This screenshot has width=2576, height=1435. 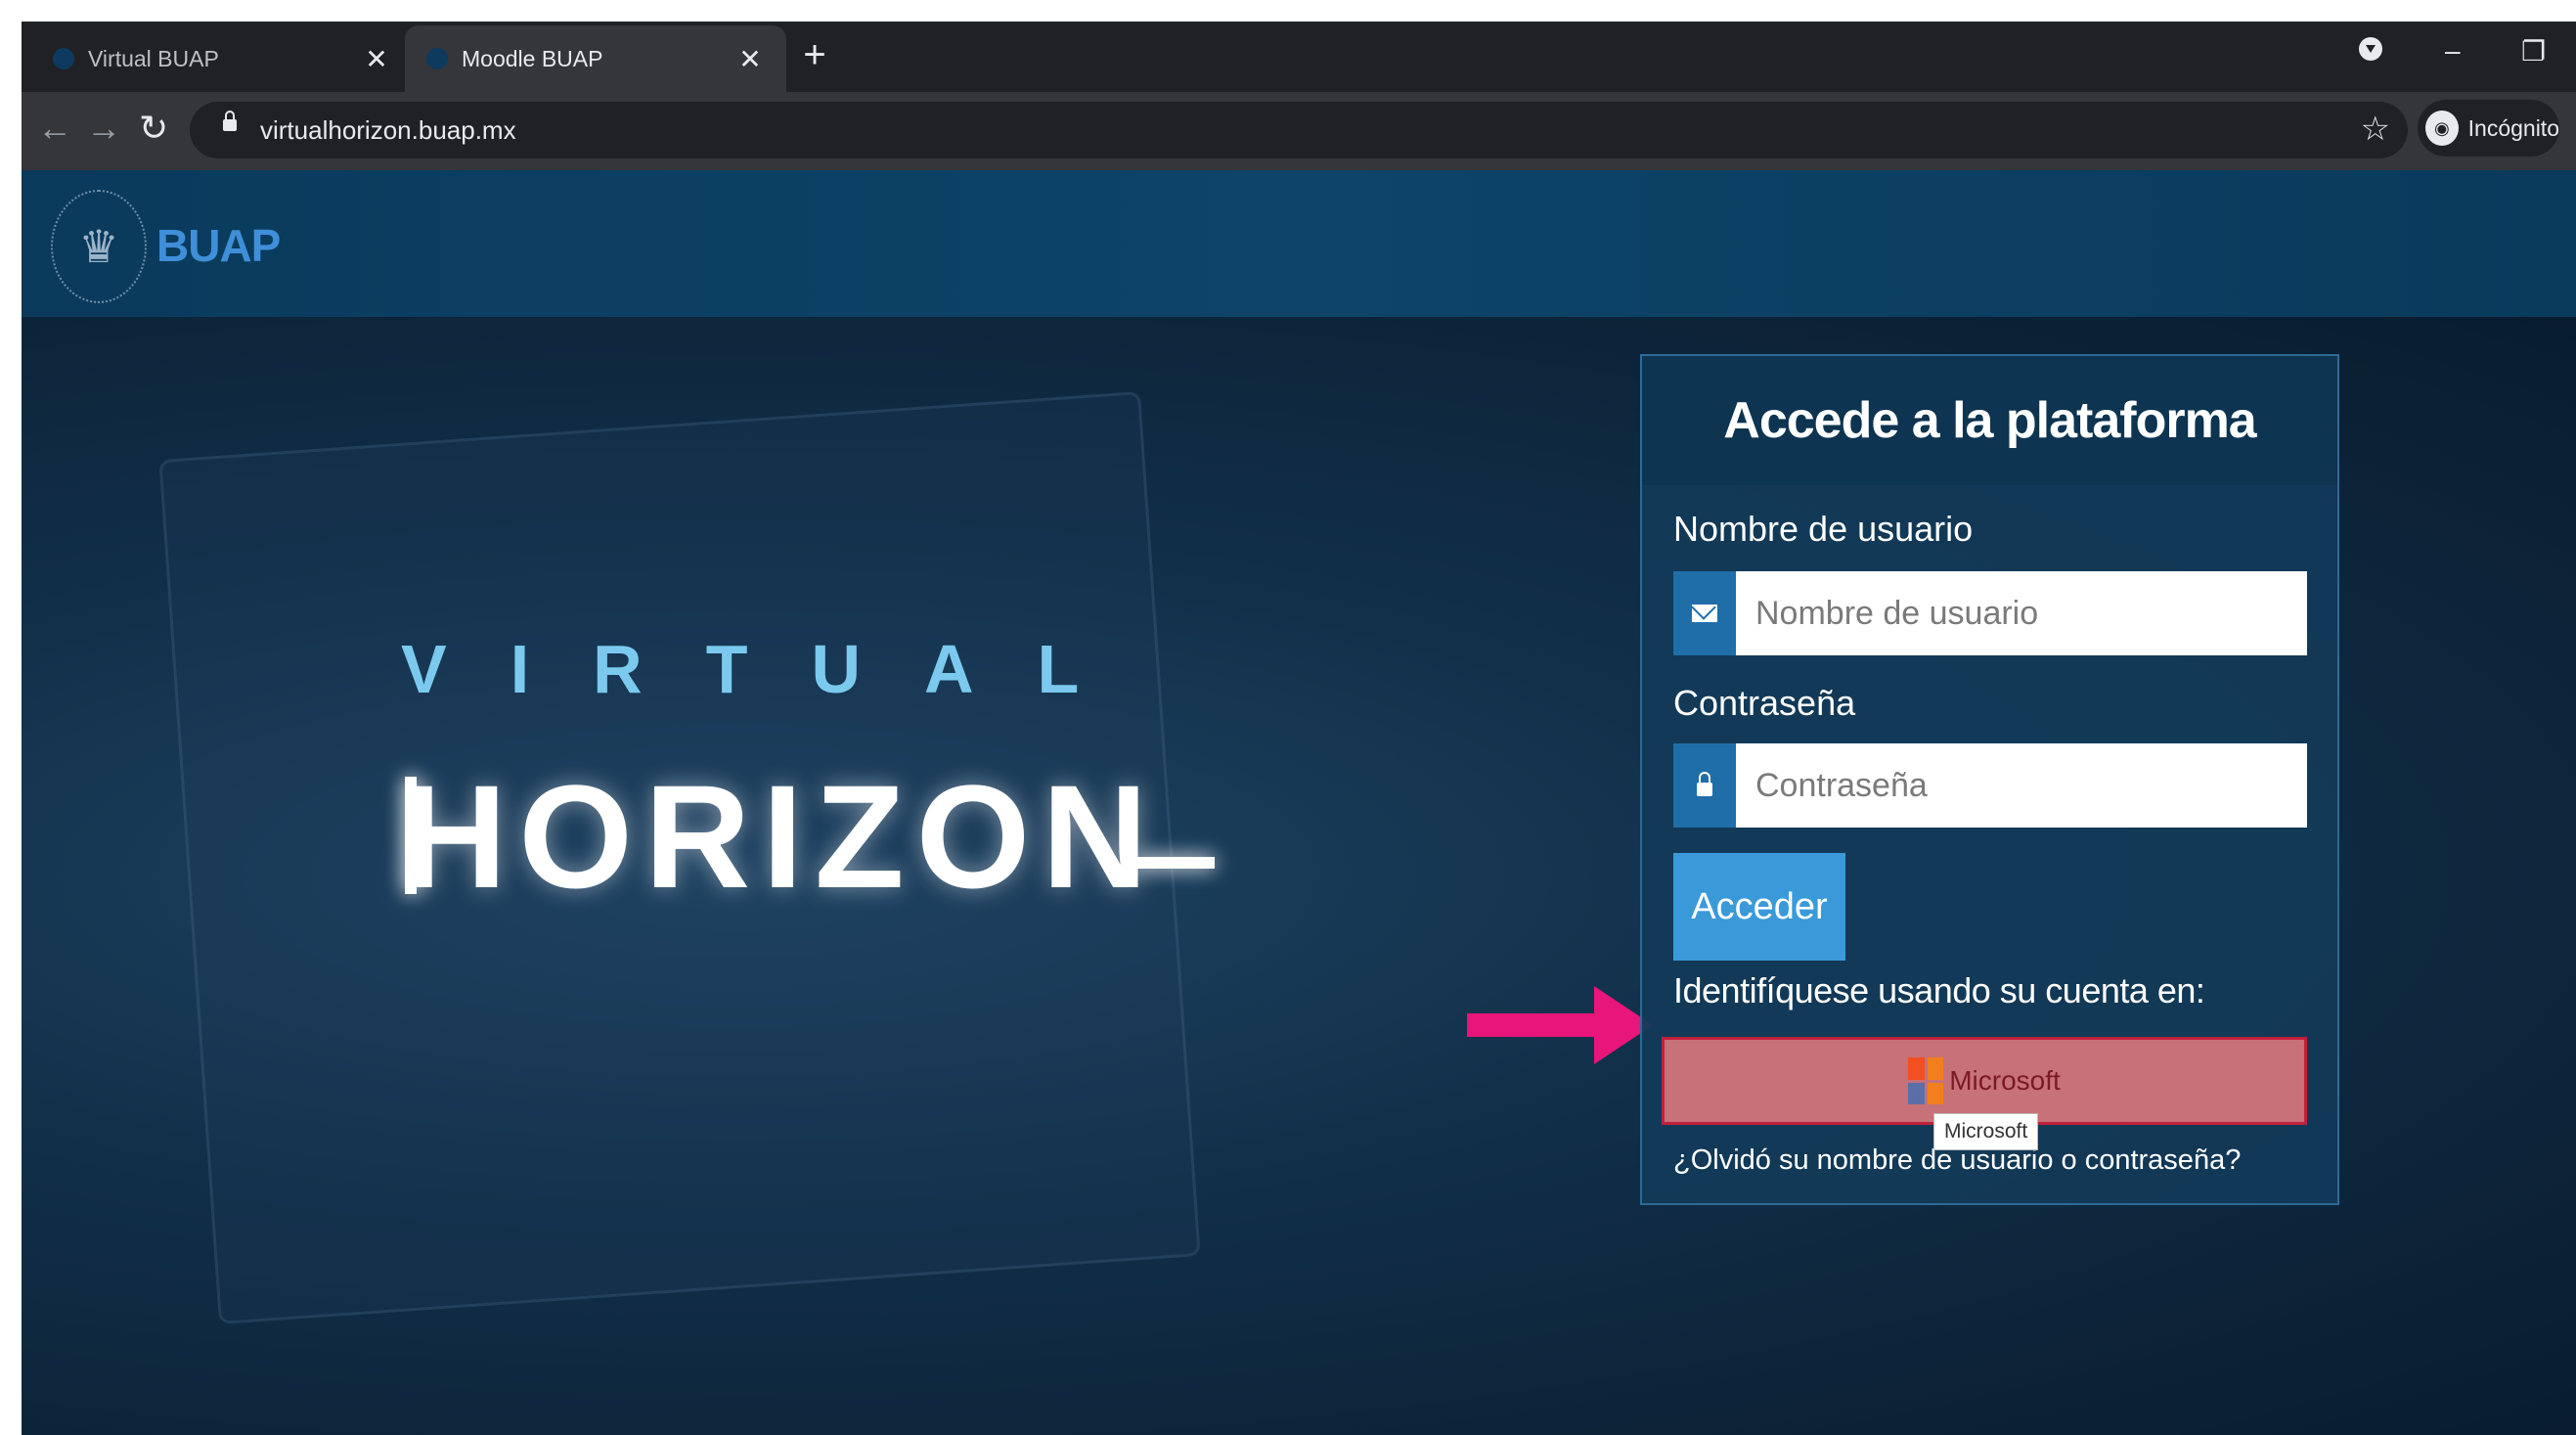 I want to click on tab-virtual-buap: Virtual BUAP ✕, so click(x=222, y=59).